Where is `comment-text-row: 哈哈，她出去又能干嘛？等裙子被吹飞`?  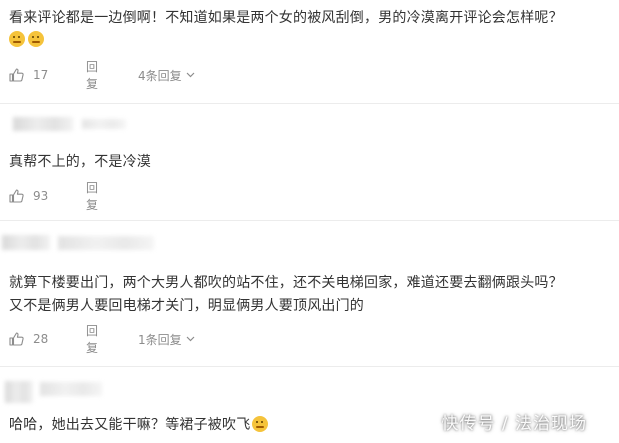
comment-text-row: 哈哈，她出去又能干嘛？等裙子被吹飞 is located at coordinates (140, 424).